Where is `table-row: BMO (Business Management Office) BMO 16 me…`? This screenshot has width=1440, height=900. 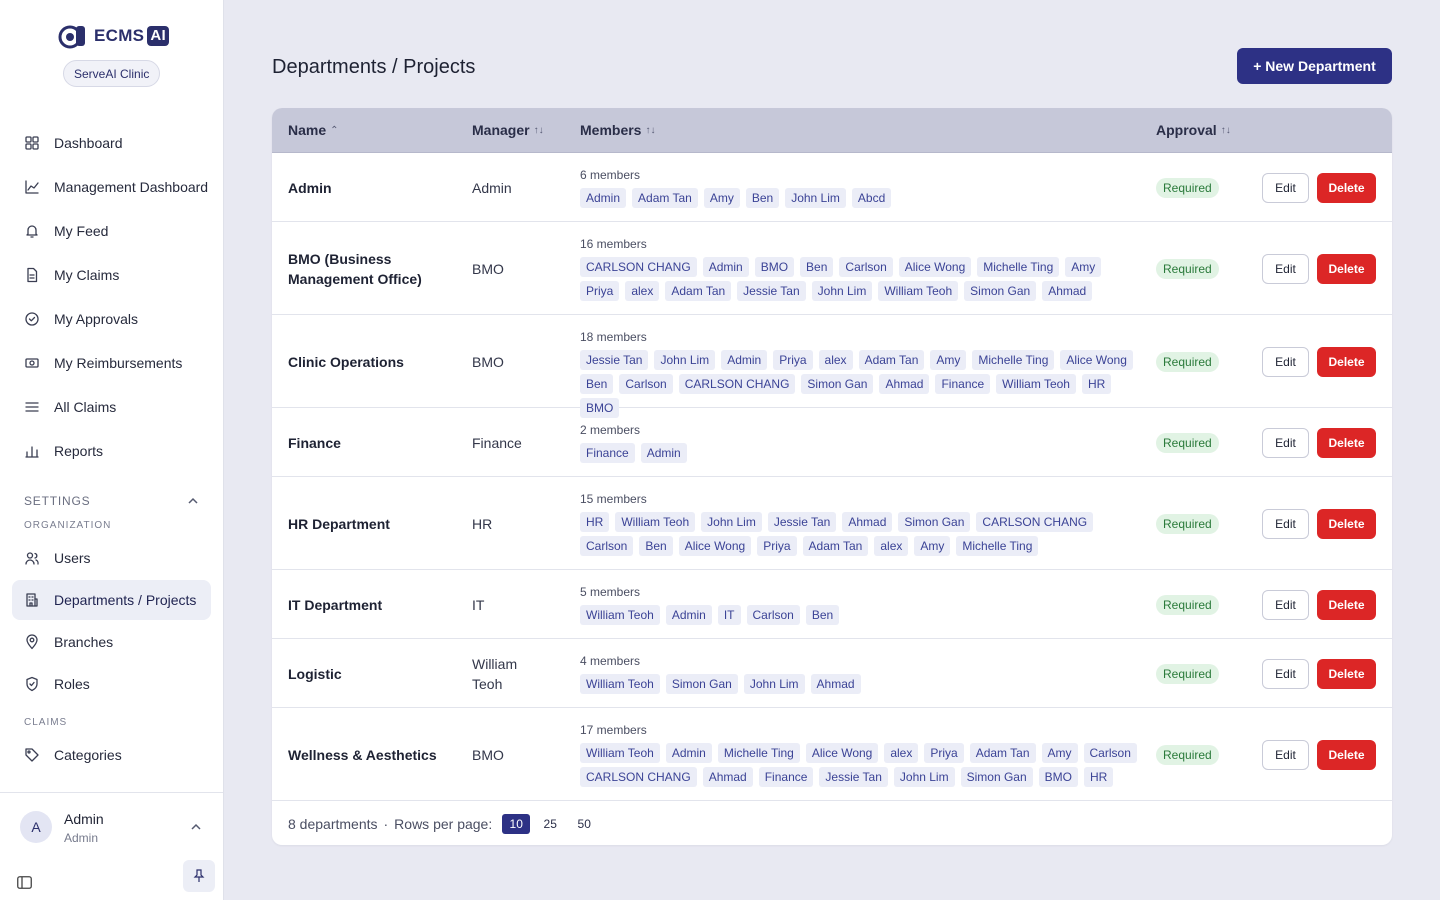 table-row: BMO (Business Management Office) BMO 16 me… is located at coordinates (832, 268).